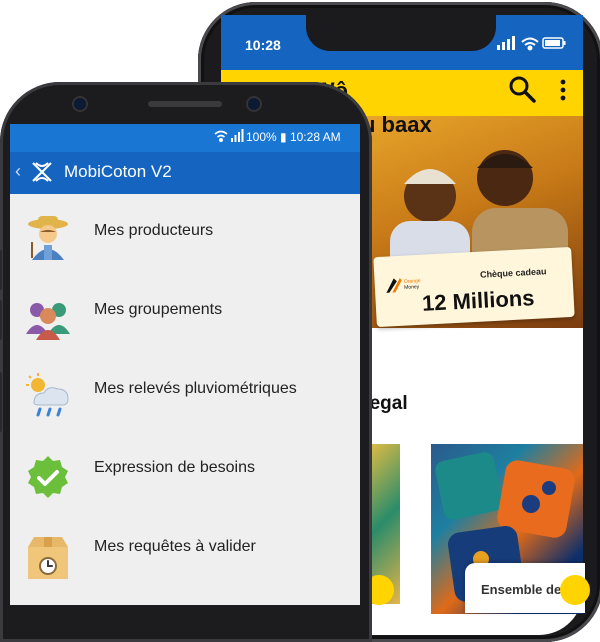 Image resolution: width=600 pixels, height=642 pixels. I want to click on check-badge-icon, so click(48, 477).